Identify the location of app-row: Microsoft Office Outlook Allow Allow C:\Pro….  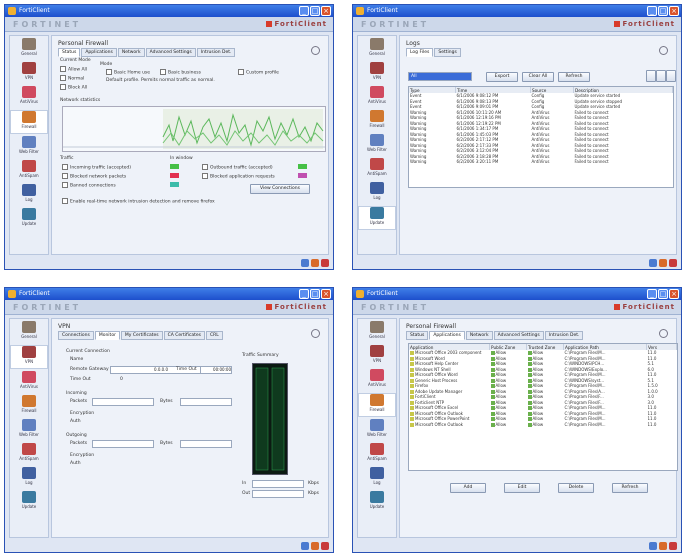
(543, 425).